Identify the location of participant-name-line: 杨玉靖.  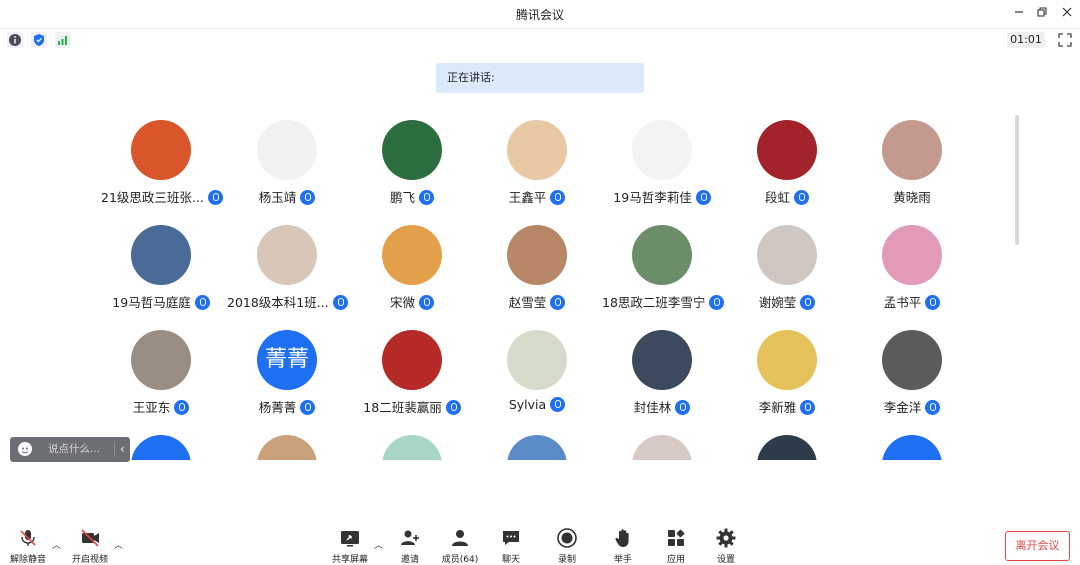
(287, 196).